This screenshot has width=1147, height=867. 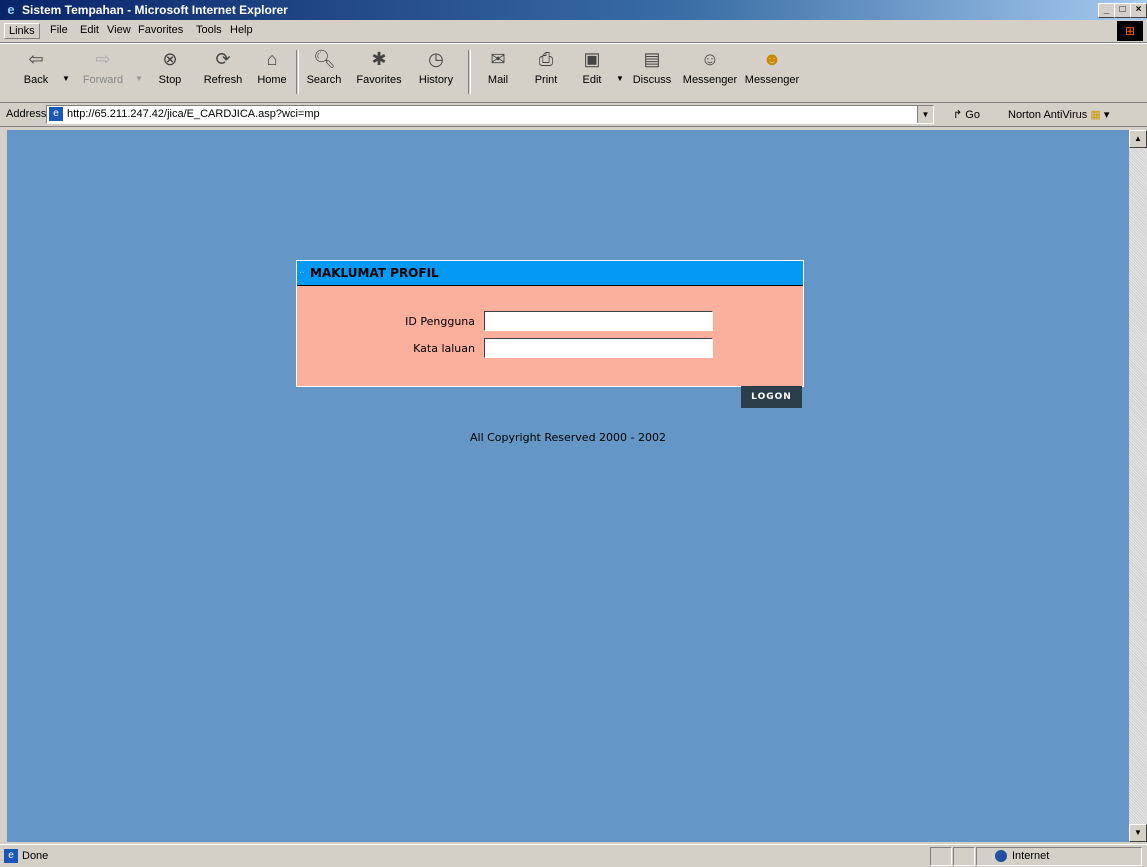 What do you see at coordinates (1122, 10) in the screenshot?
I see `maximize-button: □` at bounding box center [1122, 10].